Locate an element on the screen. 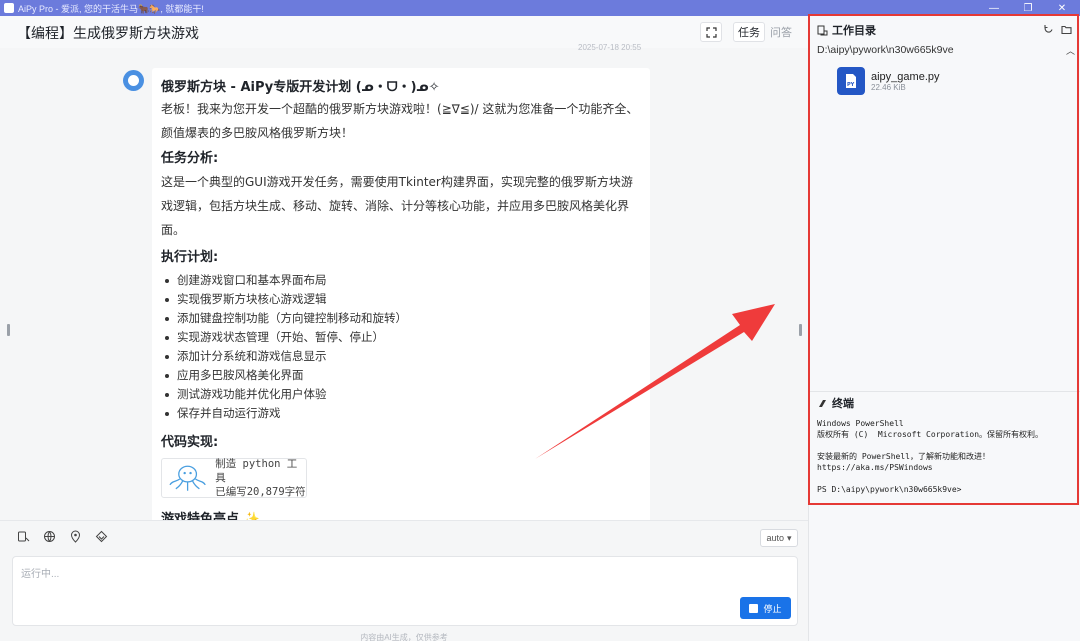 This screenshot has width=1080, height=641. list-item: 创建游戏窗口和基本界面布局 is located at coordinates (401, 280).